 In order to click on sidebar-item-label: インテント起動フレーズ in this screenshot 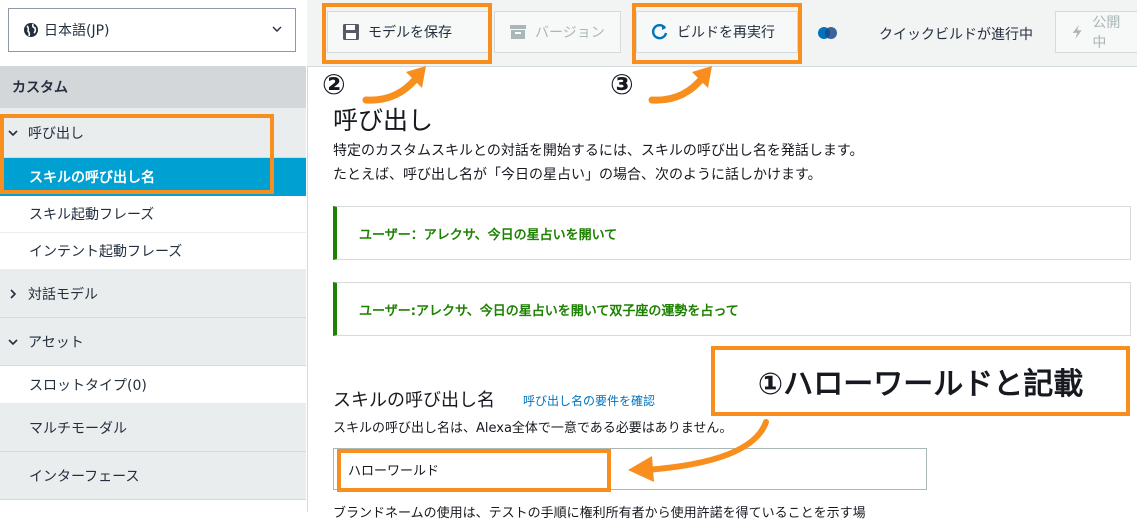, I will do `click(106, 252)`.